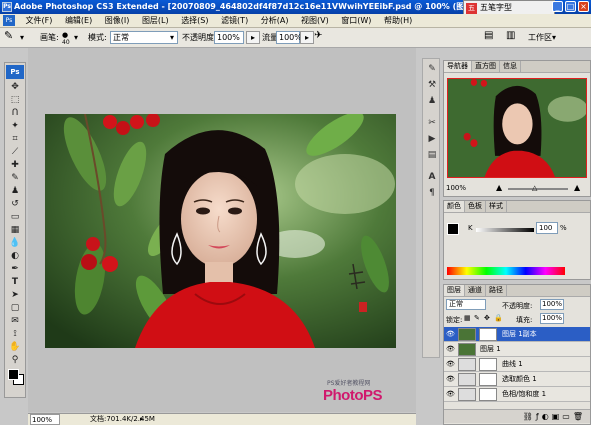  What do you see at coordinates (432, 155) in the screenshot?
I see `layer-comps-icon: ▤` at bounding box center [432, 155].